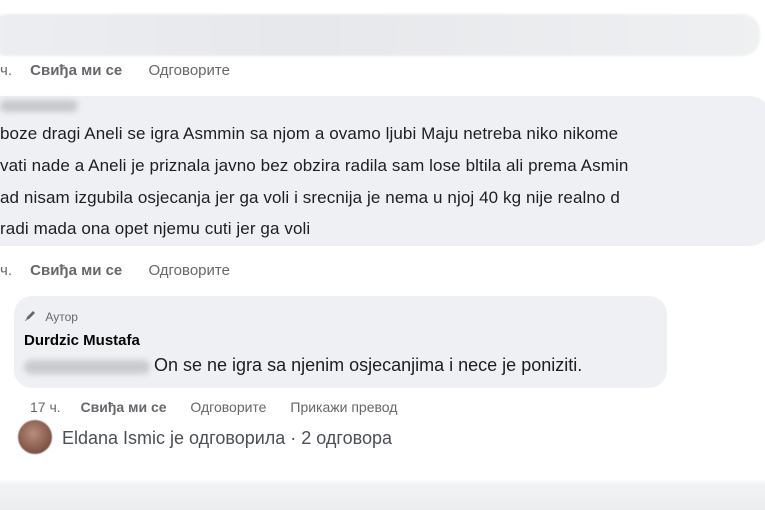 The width and height of the screenshot is (765, 510). What do you see at coordinates (39, 106) in the screenshot?
I see `blurred-commenter-name` at bounding box center [39, 106].